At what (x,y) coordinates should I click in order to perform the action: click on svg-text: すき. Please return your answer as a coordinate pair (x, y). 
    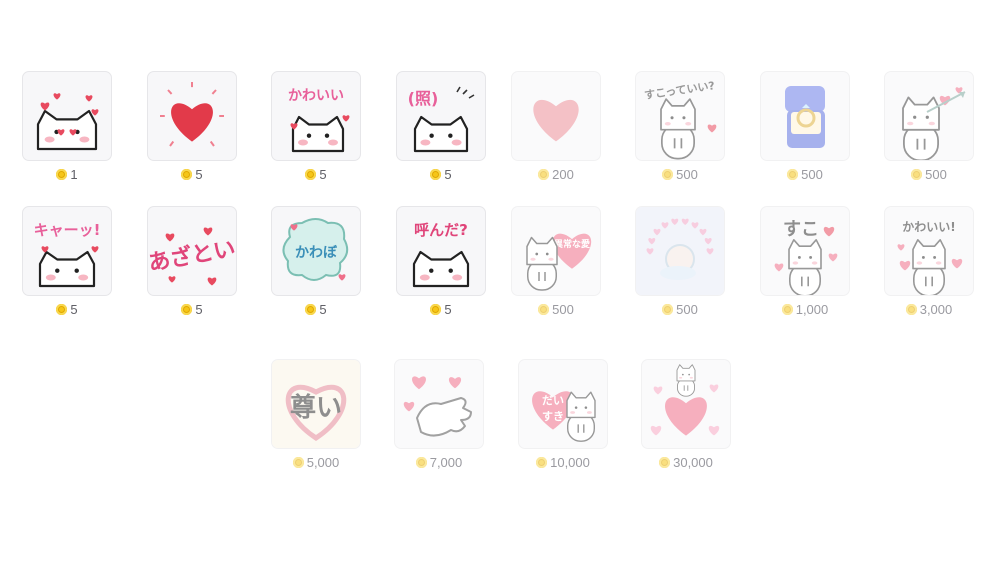
    Looking at the image, I should click on (553, 416).